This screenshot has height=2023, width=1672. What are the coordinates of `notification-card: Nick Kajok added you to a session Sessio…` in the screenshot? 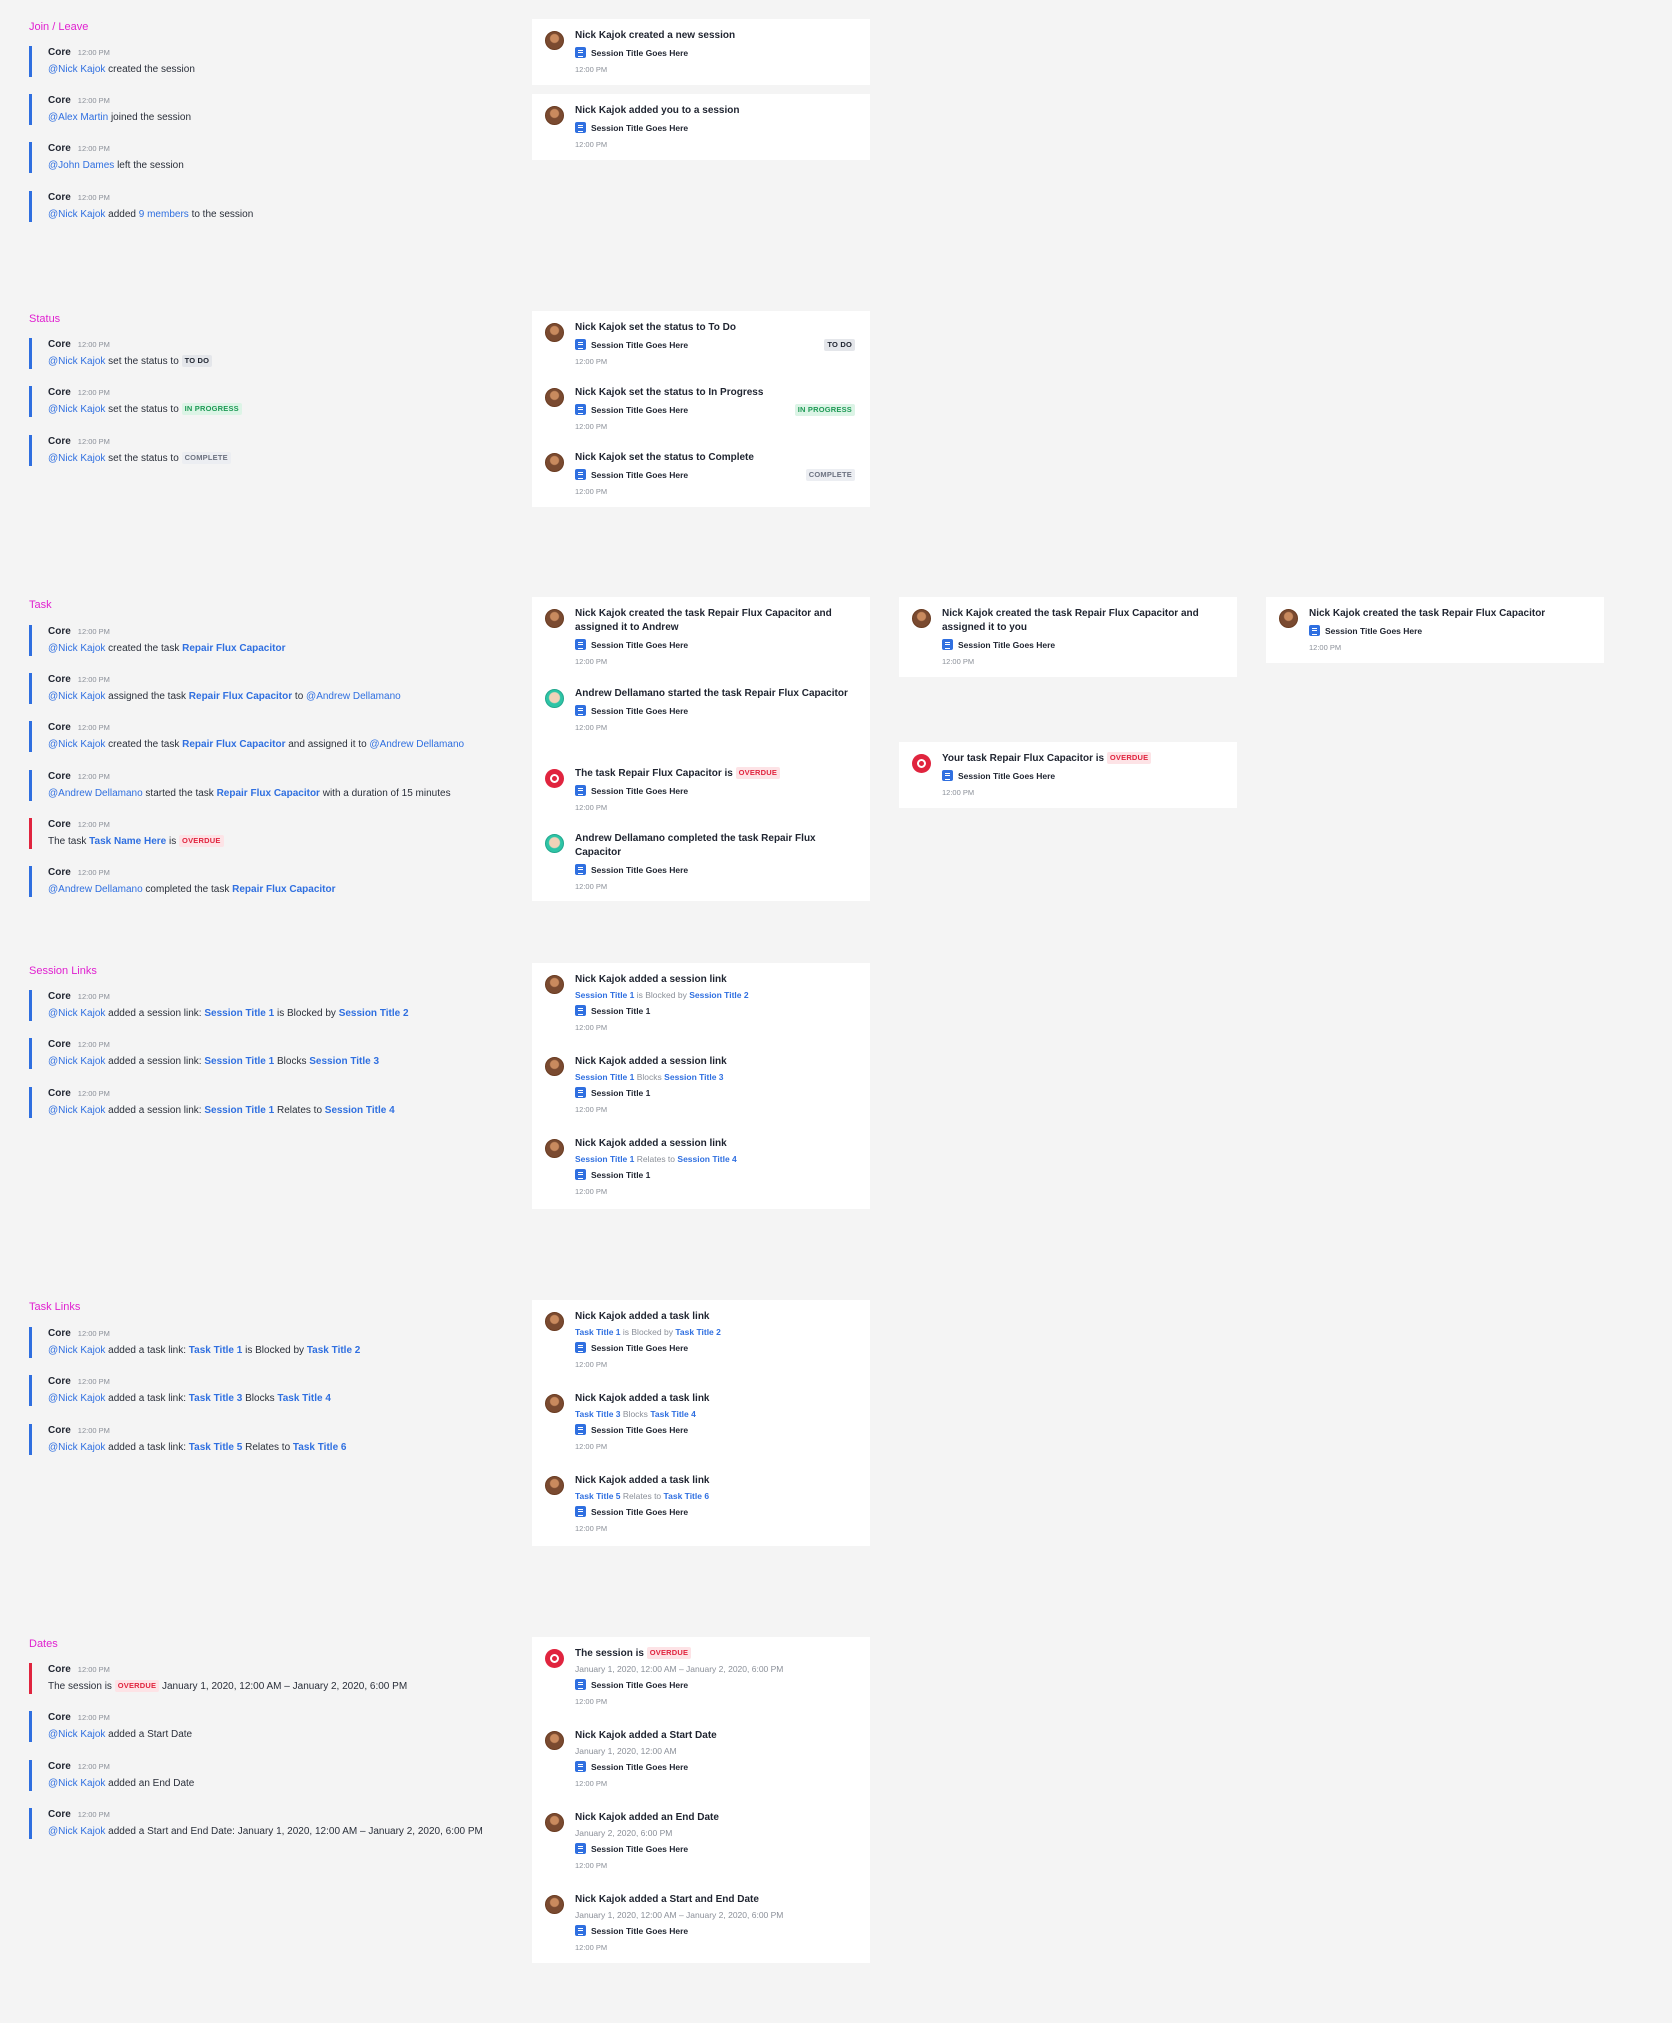 It's located at (701, 127).